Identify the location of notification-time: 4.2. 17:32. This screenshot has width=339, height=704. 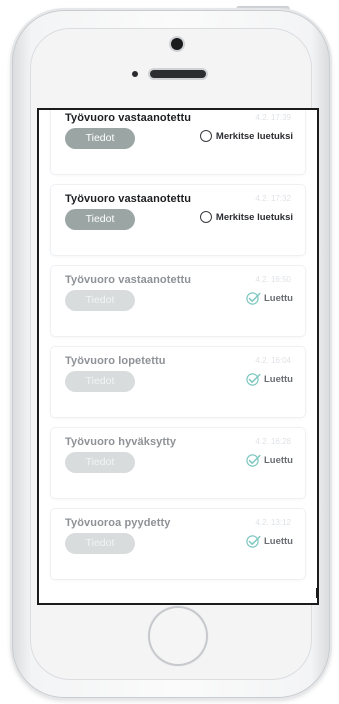
(273, 198).